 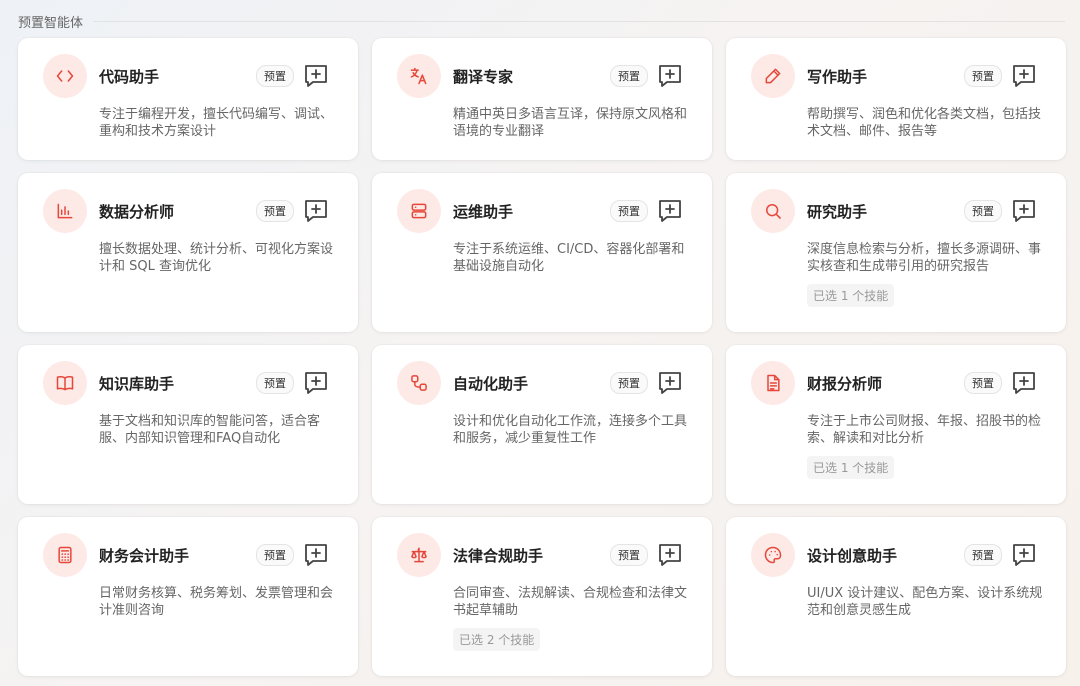 What do you see at coordinates (483, 211) in the screenshot?
I see `agent-title: 运维助手` at bounding box center [483, 211].